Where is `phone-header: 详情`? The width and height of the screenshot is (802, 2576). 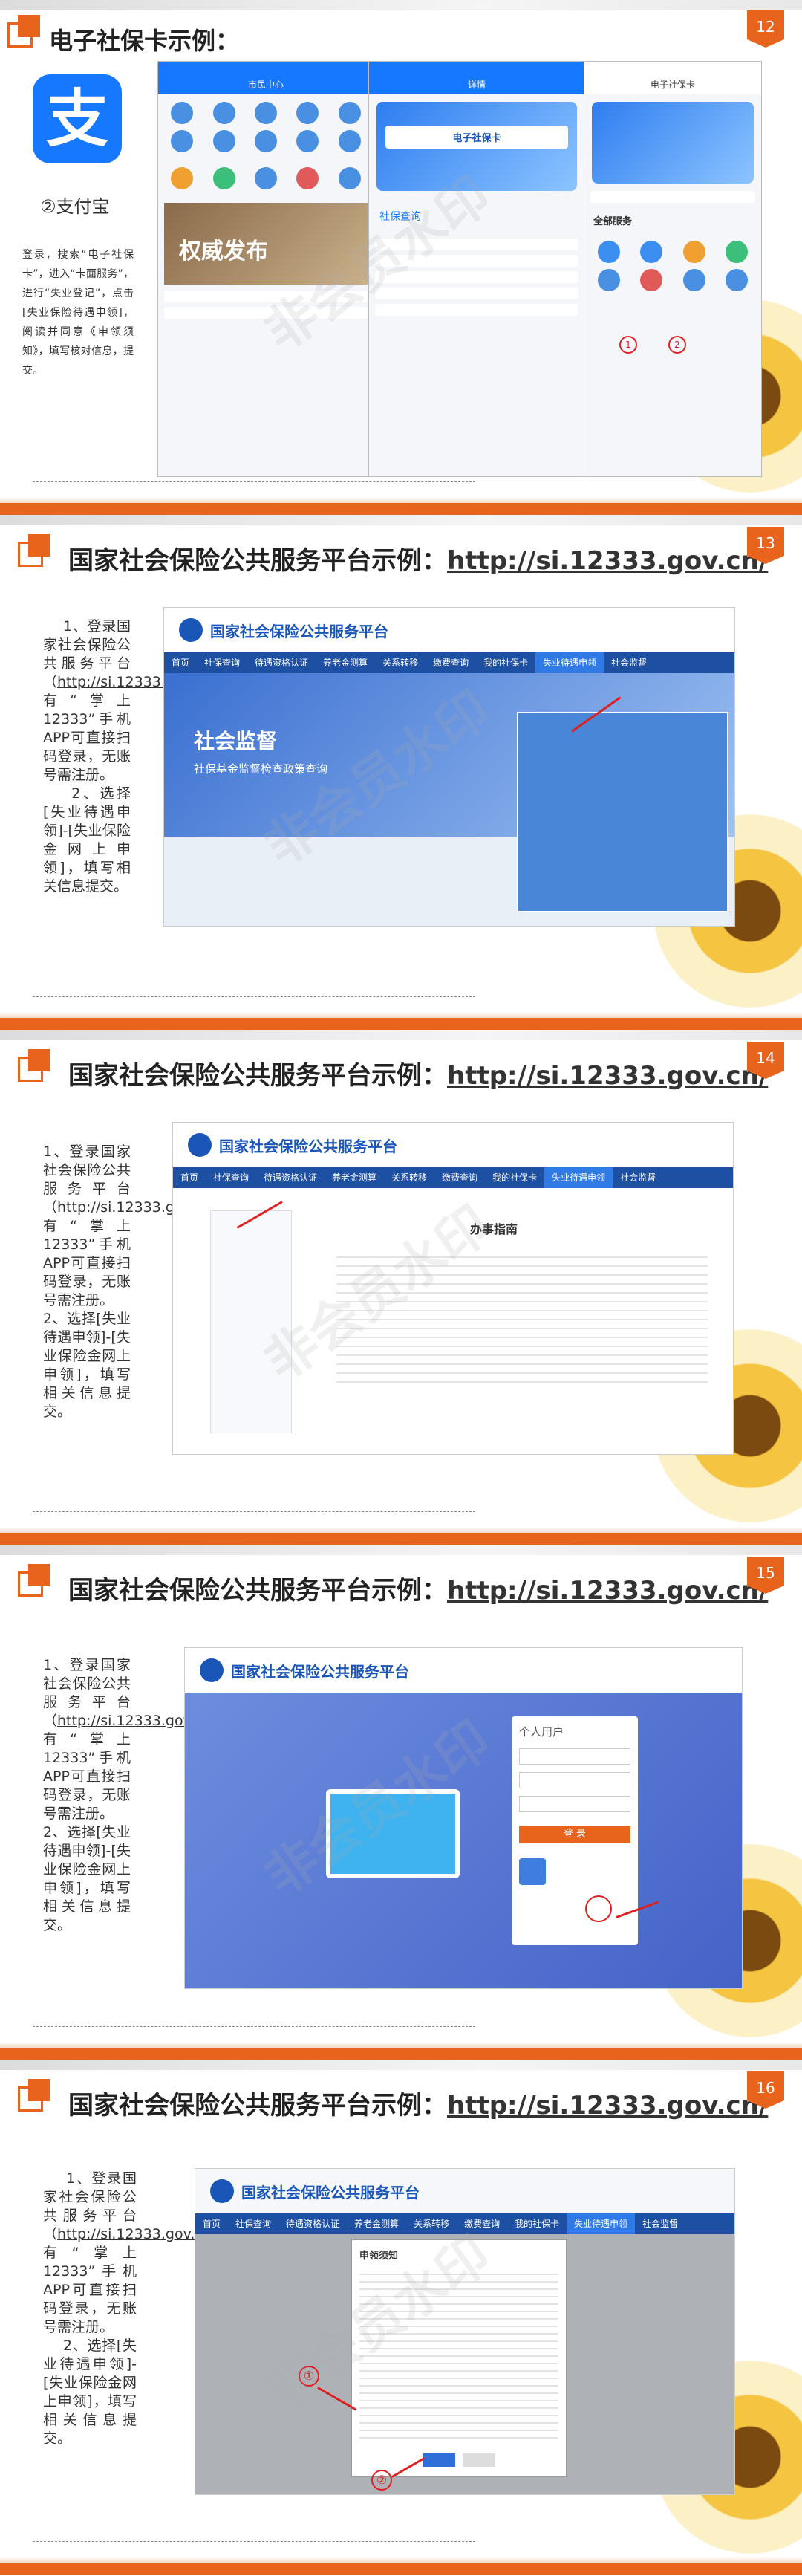
phone-header: 详情 is located at coordinates (477, 84).